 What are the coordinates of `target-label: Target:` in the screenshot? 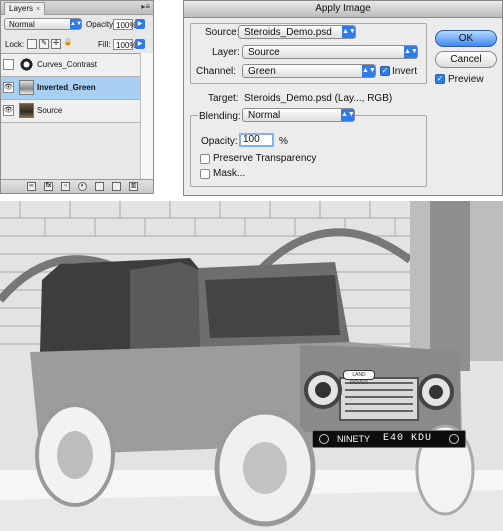 It's located at (223, 98).